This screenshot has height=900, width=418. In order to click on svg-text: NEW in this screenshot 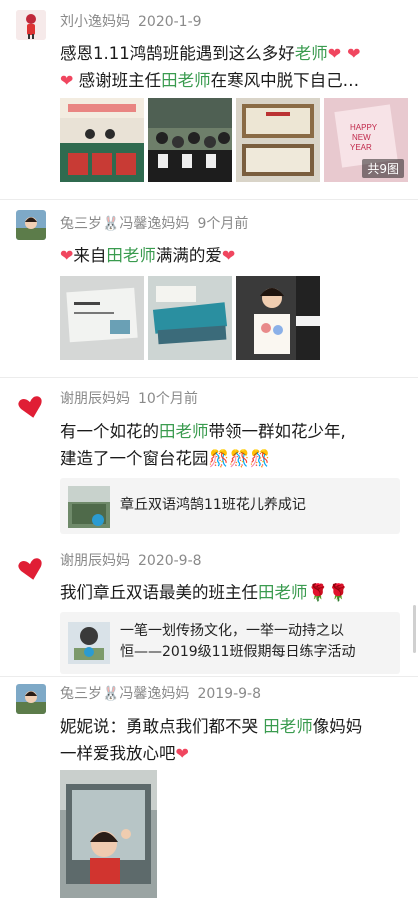, I will do `click(361, 137)`.